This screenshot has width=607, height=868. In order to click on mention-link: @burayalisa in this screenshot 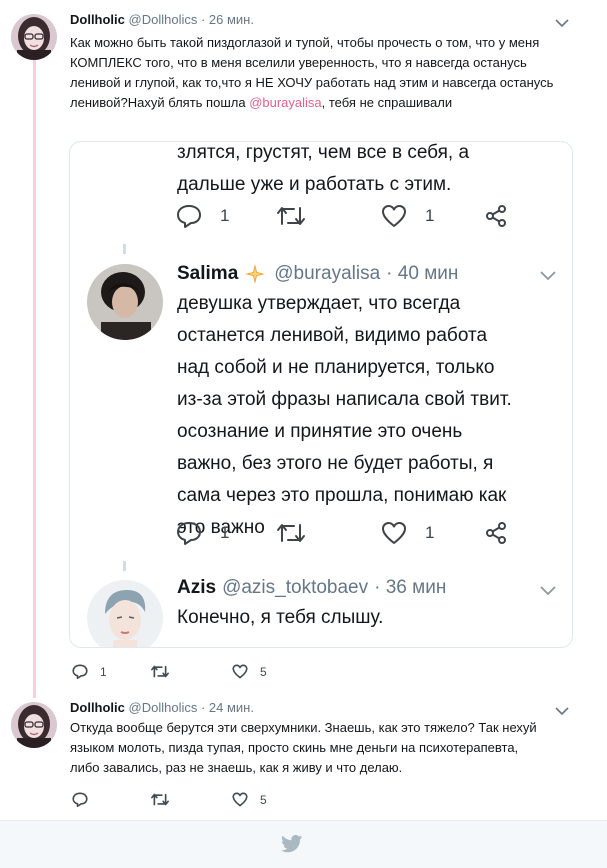, I will do `click(285, 102)`.